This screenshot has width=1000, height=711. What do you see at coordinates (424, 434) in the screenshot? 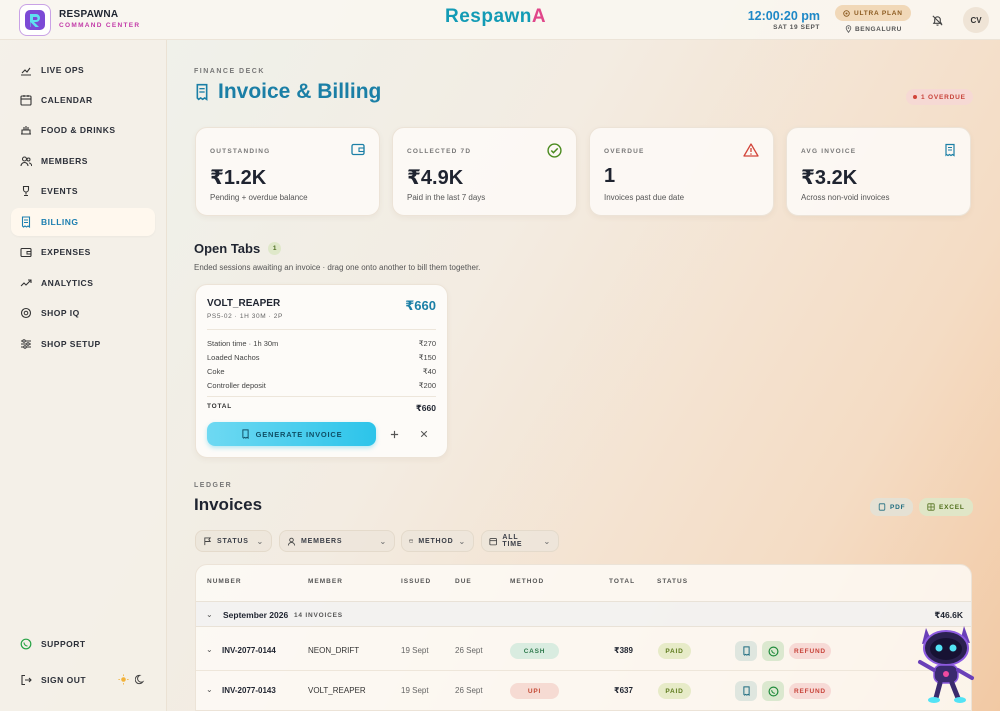
I see `close-icon` at bounding box center [424, 434].